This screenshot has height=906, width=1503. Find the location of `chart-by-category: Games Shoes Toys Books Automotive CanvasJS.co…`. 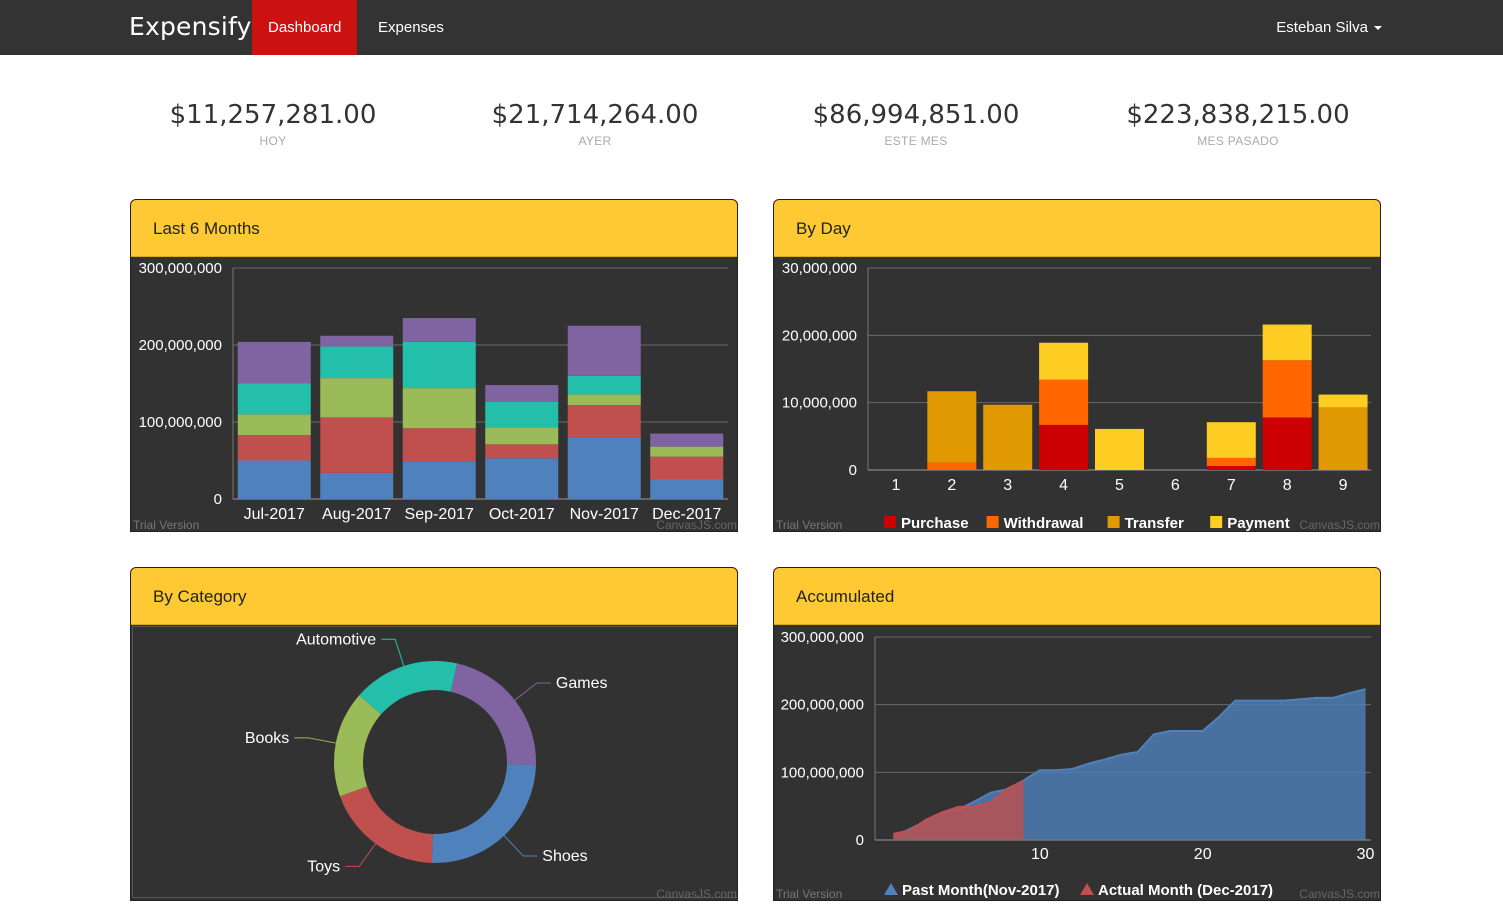

chart-by-category: Games Shoes Toys Books Automotive CanvasJS.co… is located at coordinates (434, 763).